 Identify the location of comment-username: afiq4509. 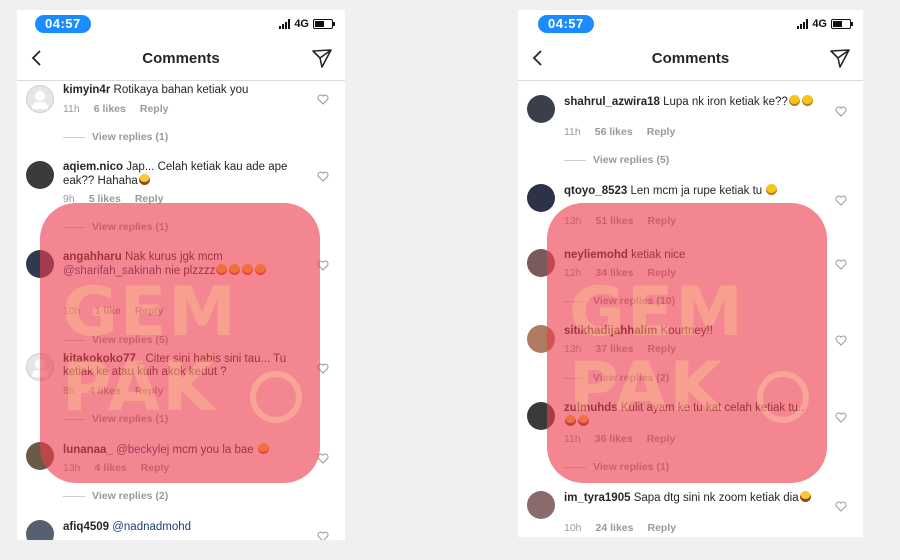
(86, 527).